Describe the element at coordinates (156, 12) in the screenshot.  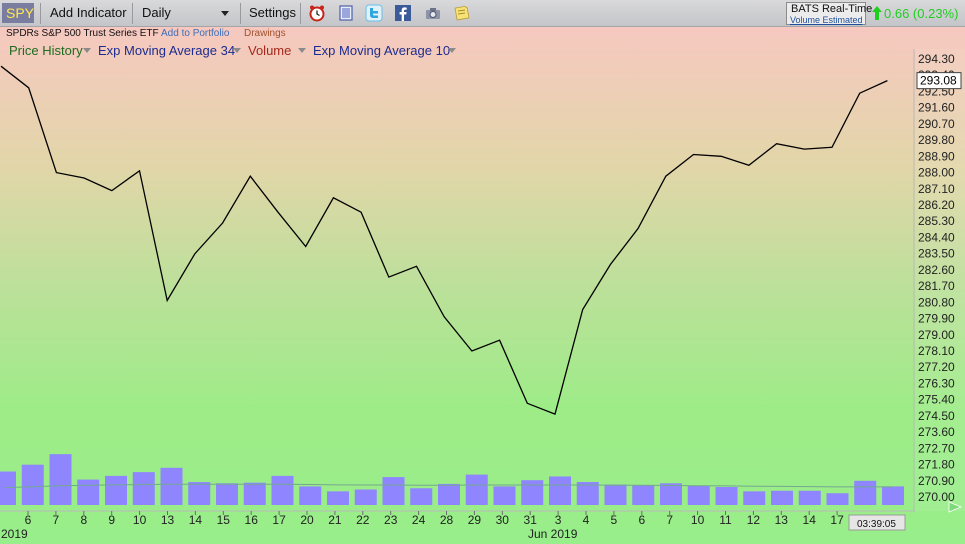
I see `interval-select: Daily` at that location.